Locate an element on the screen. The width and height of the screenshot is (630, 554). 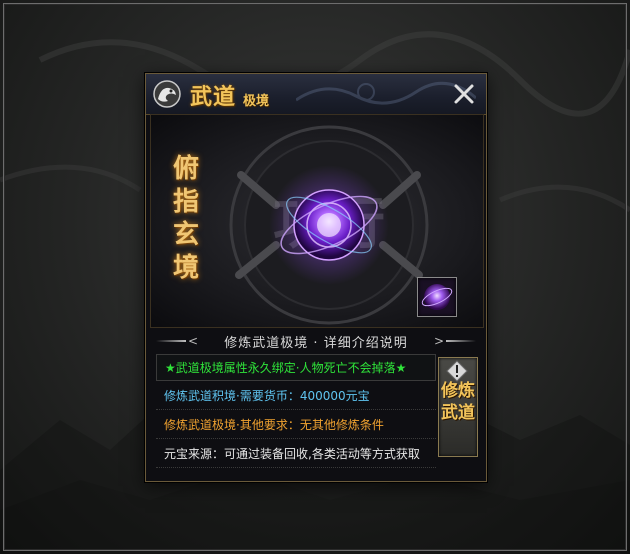
item-slot is located at coordinates (437, 297).